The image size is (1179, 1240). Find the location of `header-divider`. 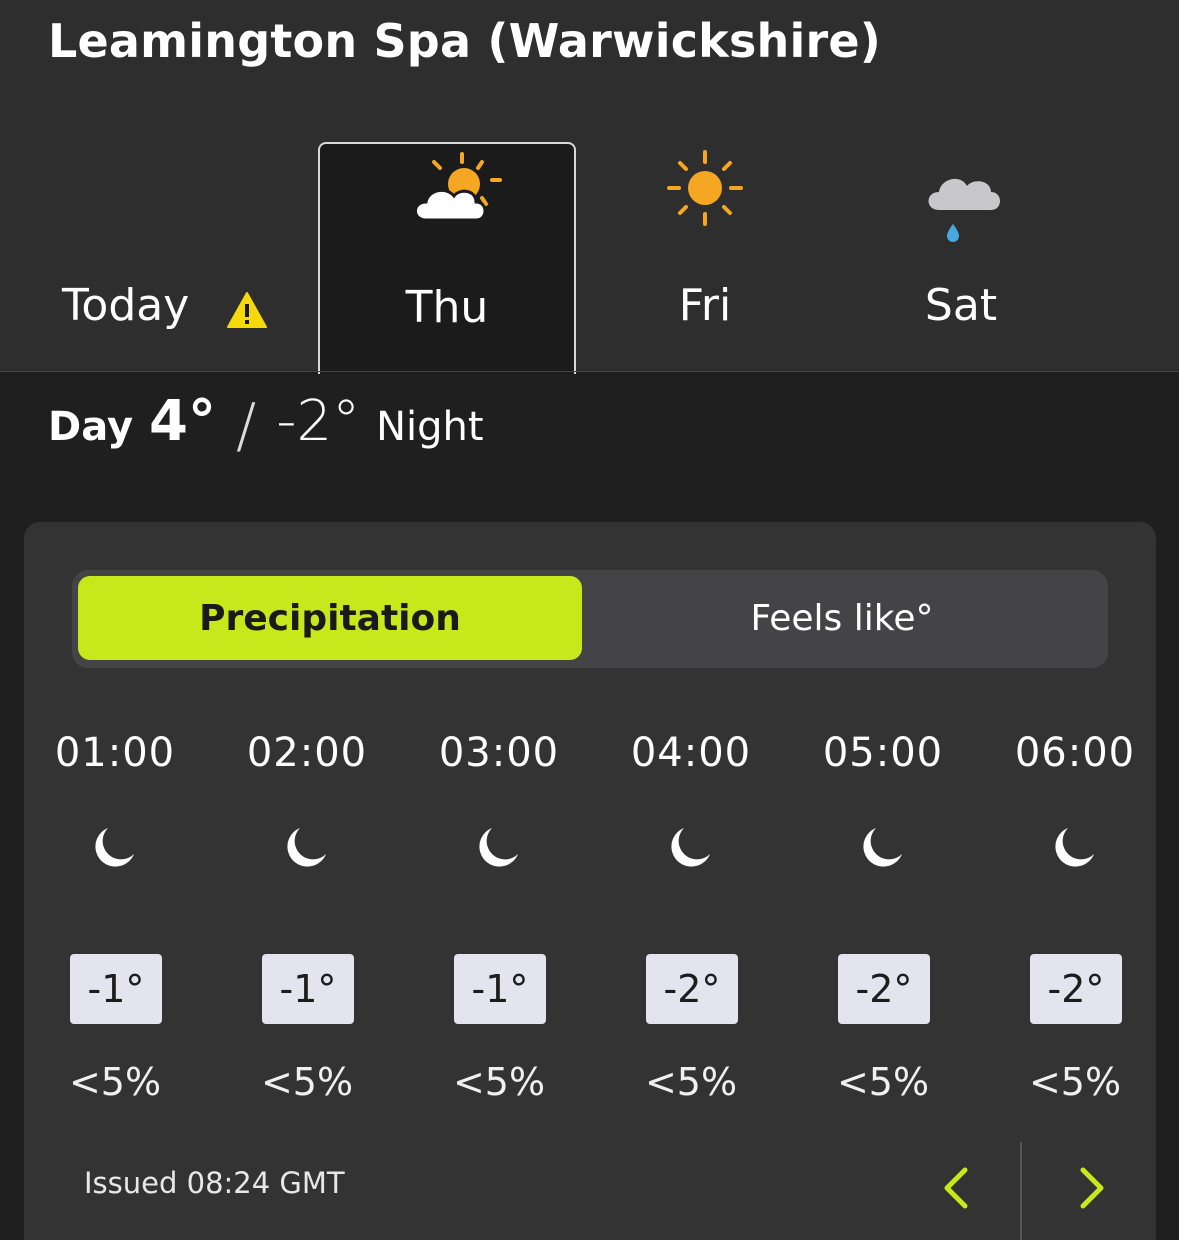

header-divider is located at coordinates (589, 371).